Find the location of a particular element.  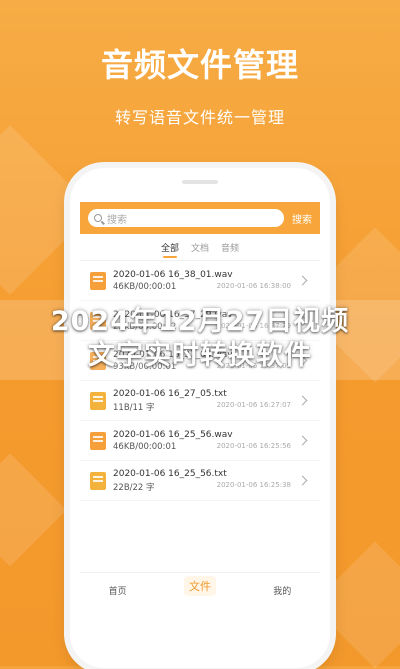

file-date: 2020-01-06 16:25:38 is located at coordinates (253, 484).